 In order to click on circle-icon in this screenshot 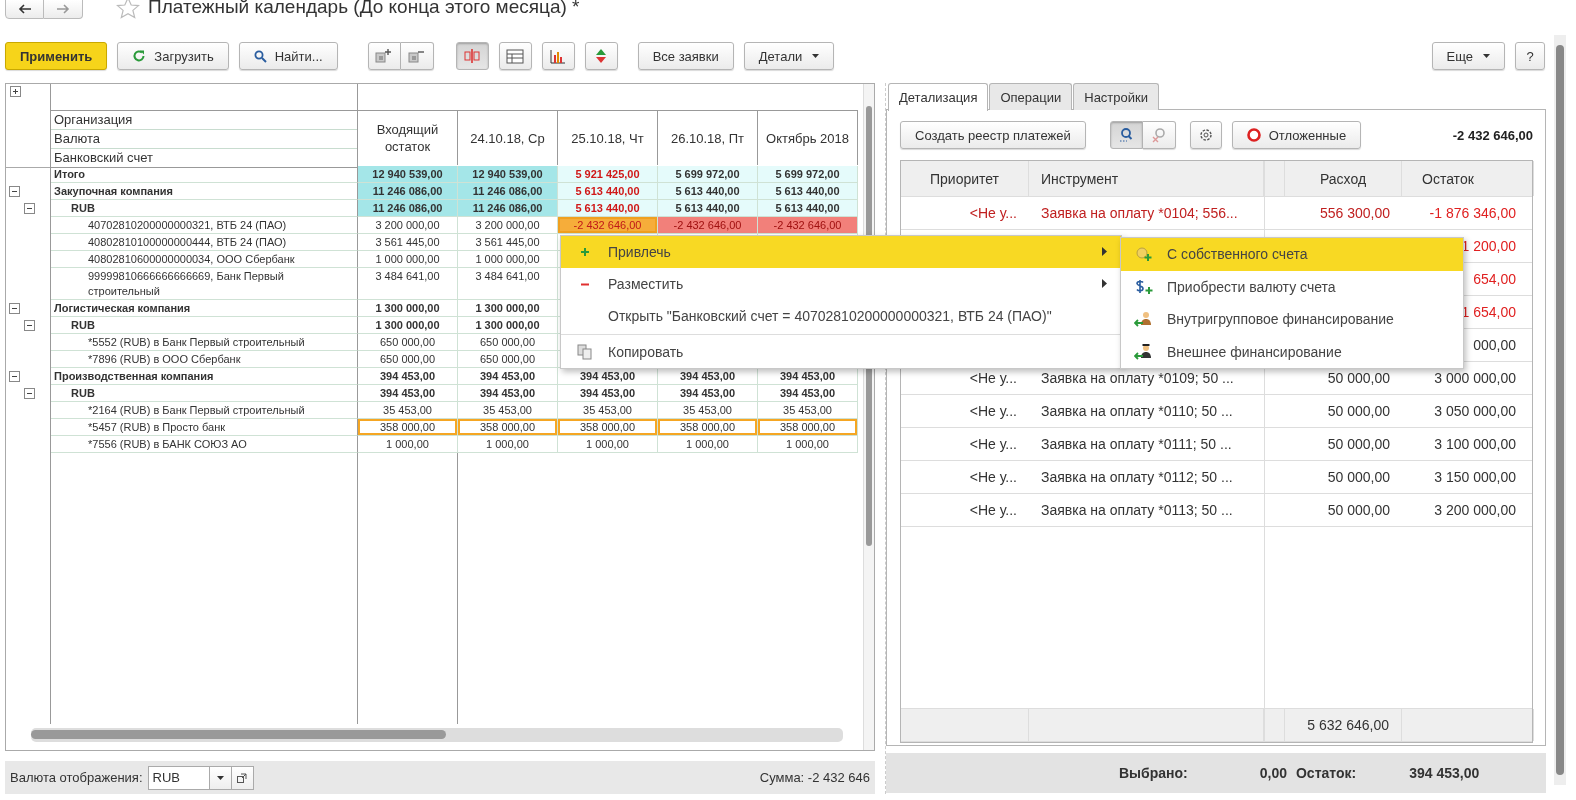, I will do `click(1253, 135)`.